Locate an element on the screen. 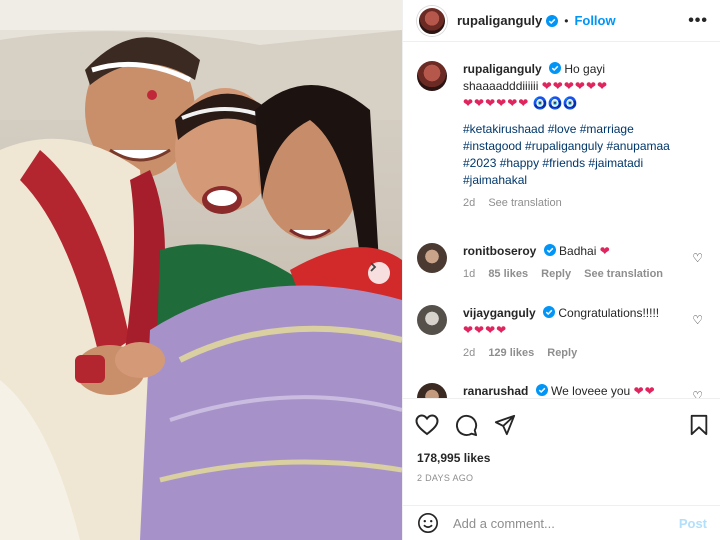  comment-hearts: ❤ is located at coordinates (605, 251).